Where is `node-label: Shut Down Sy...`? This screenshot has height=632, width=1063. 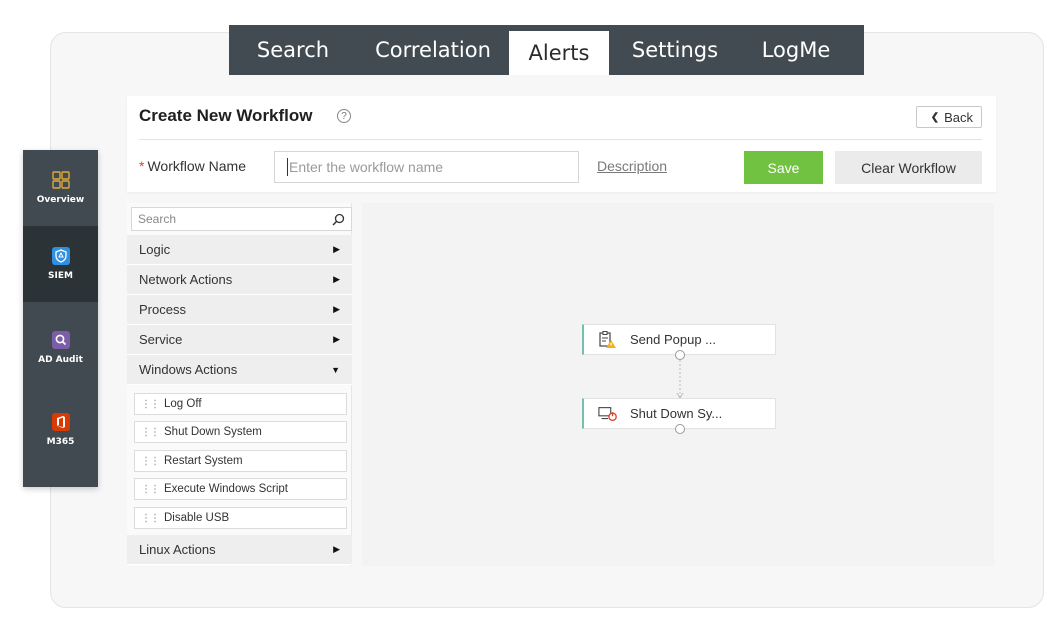 node-label: Shut Down Sy... is located at coordinates (676, 413).